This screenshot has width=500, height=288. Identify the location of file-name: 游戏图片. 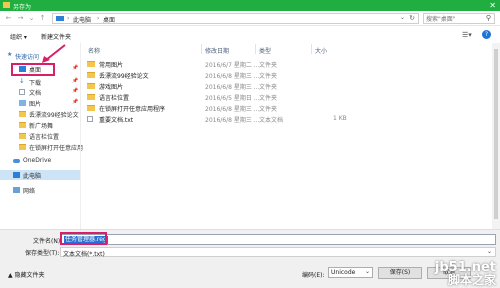
(111, 87).